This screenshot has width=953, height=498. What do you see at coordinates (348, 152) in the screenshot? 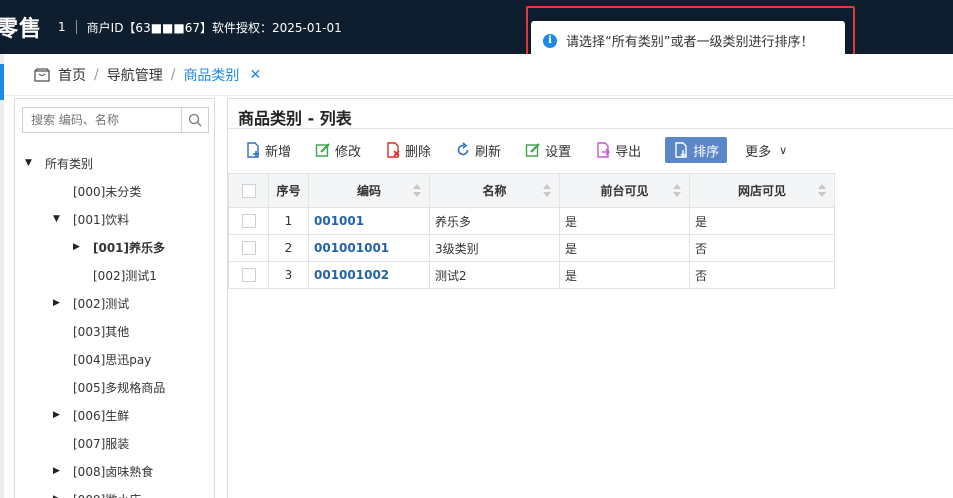
I see `edit-label: 修改` at bounding box center [348, 152].